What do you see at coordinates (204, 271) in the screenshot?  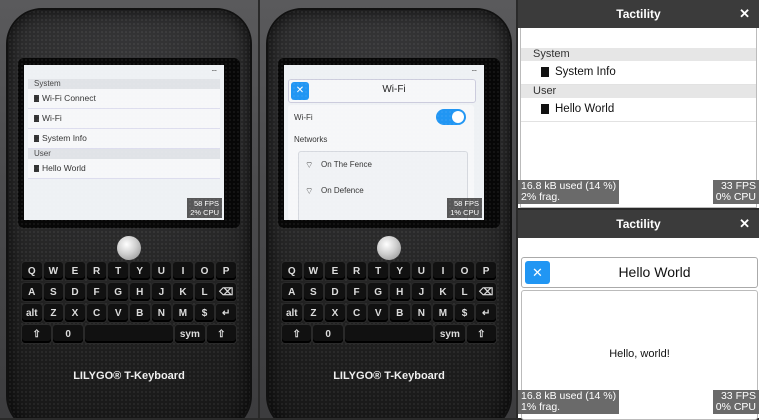 I see `key: O` at bounding box center [204, 271].